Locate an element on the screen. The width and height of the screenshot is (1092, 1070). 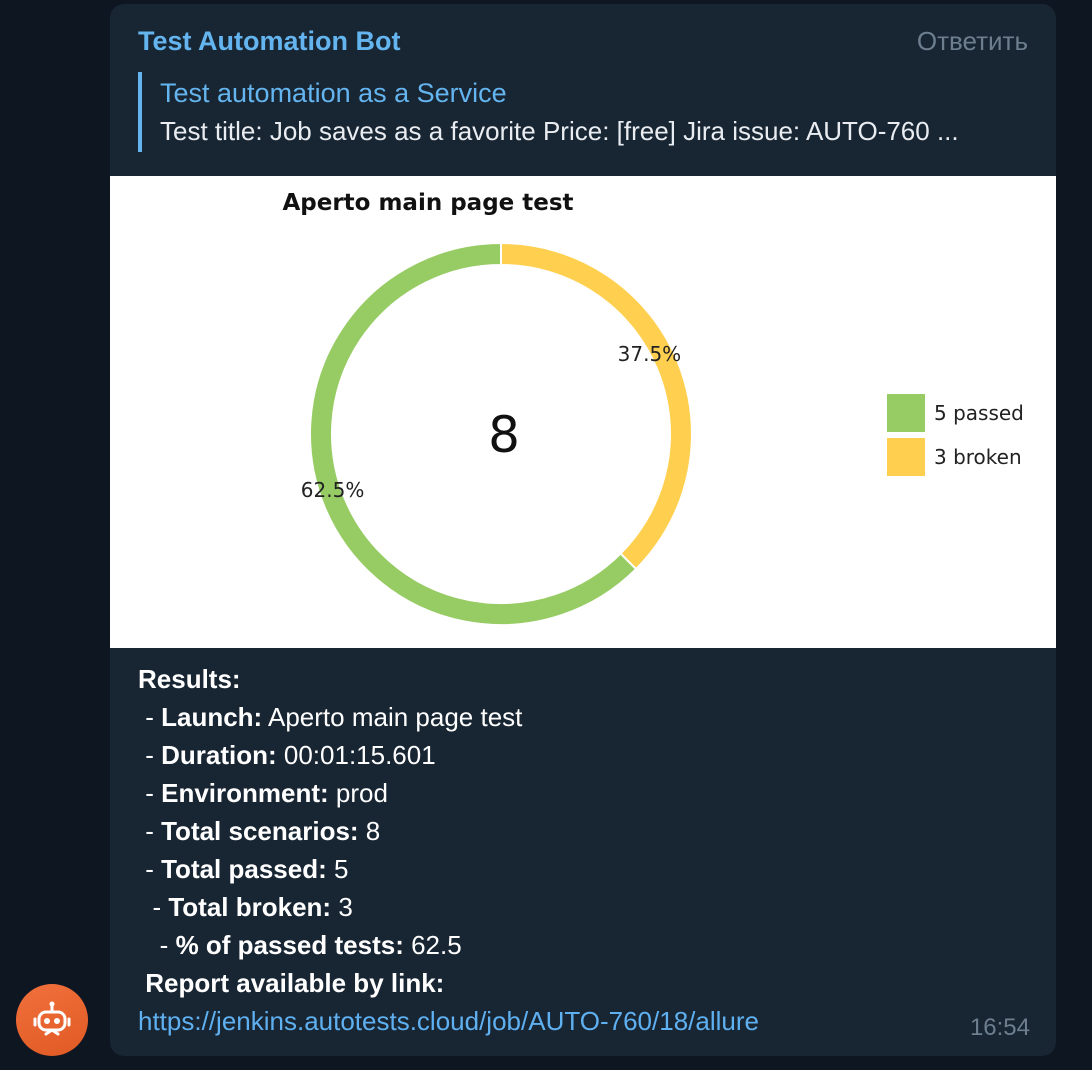
result-row: - Total passed: 5 is located at coordinates (588, 869).